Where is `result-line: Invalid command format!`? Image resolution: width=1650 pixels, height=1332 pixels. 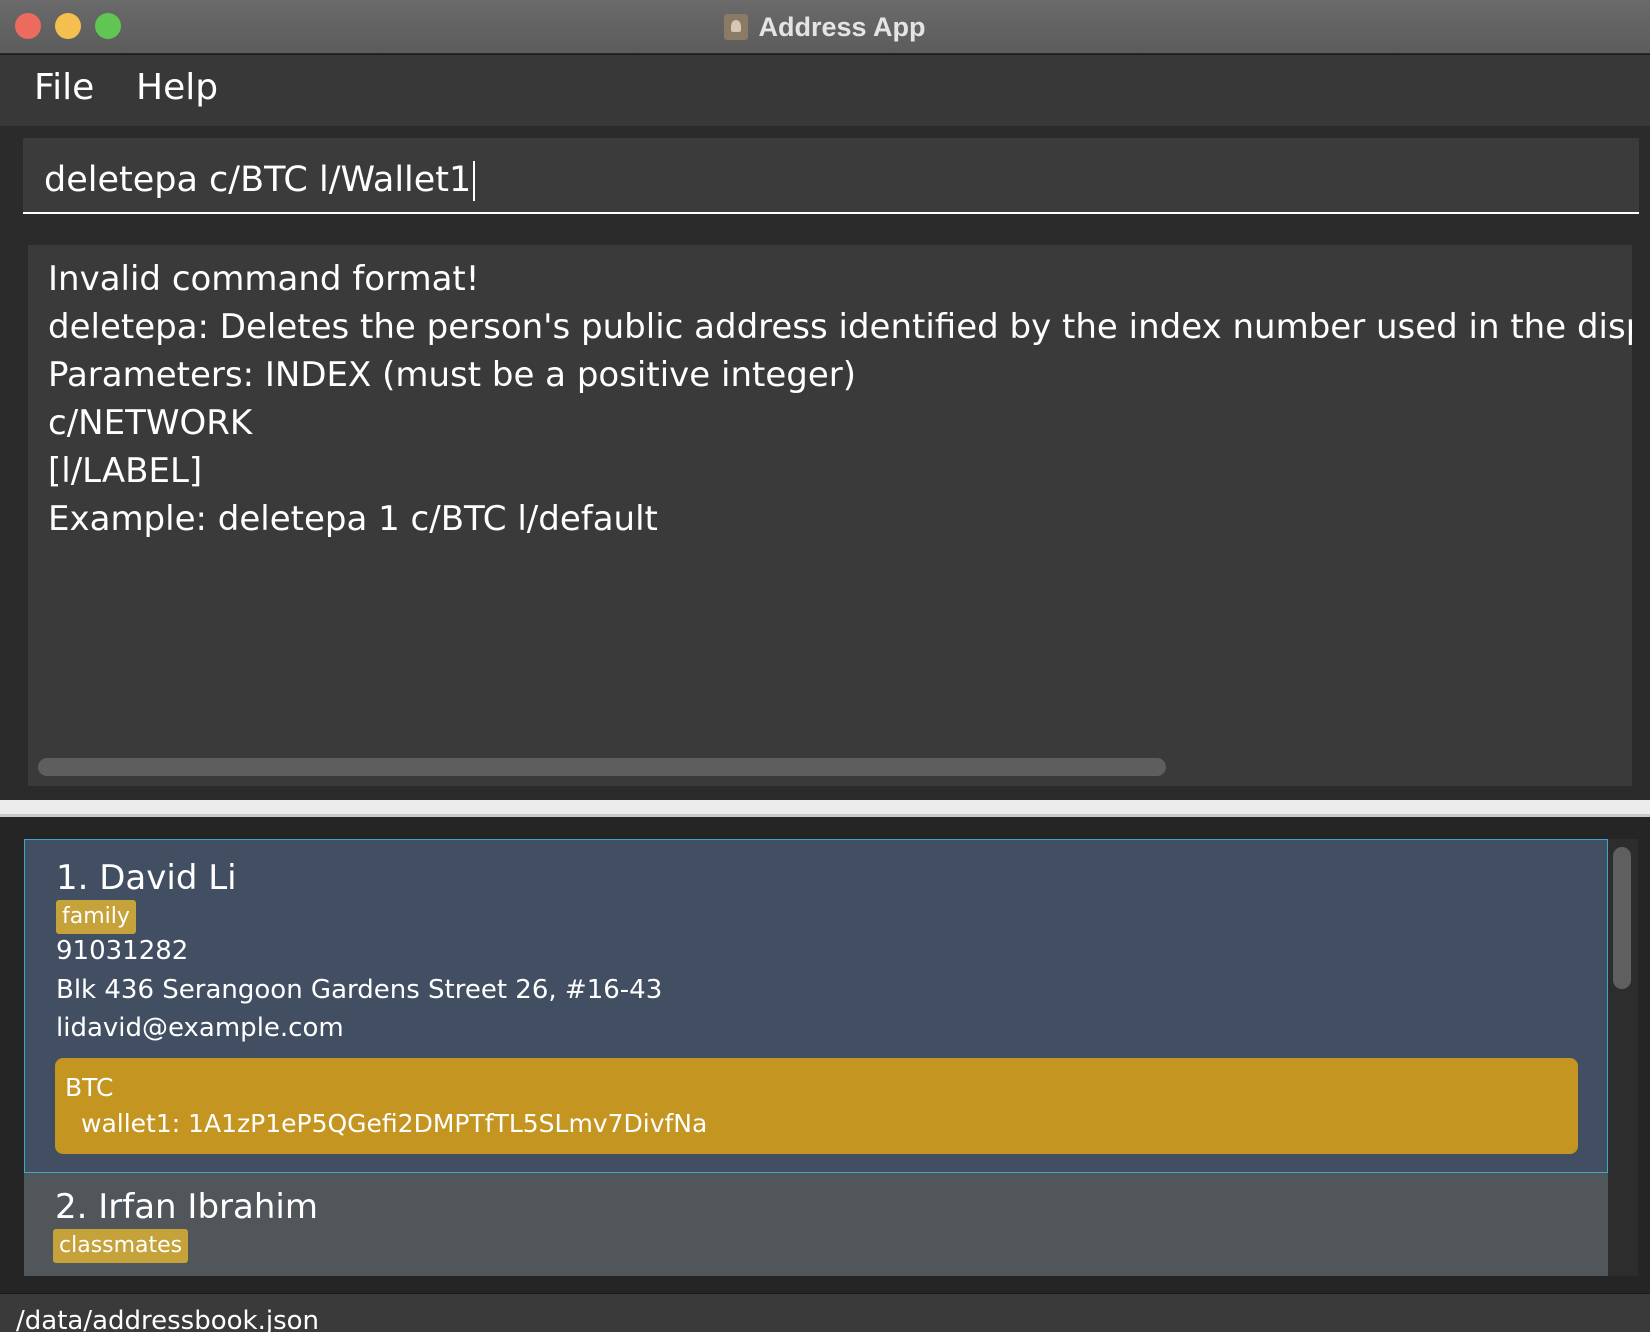 result-line: Invalid command format! is located at coordinates (264, 279).